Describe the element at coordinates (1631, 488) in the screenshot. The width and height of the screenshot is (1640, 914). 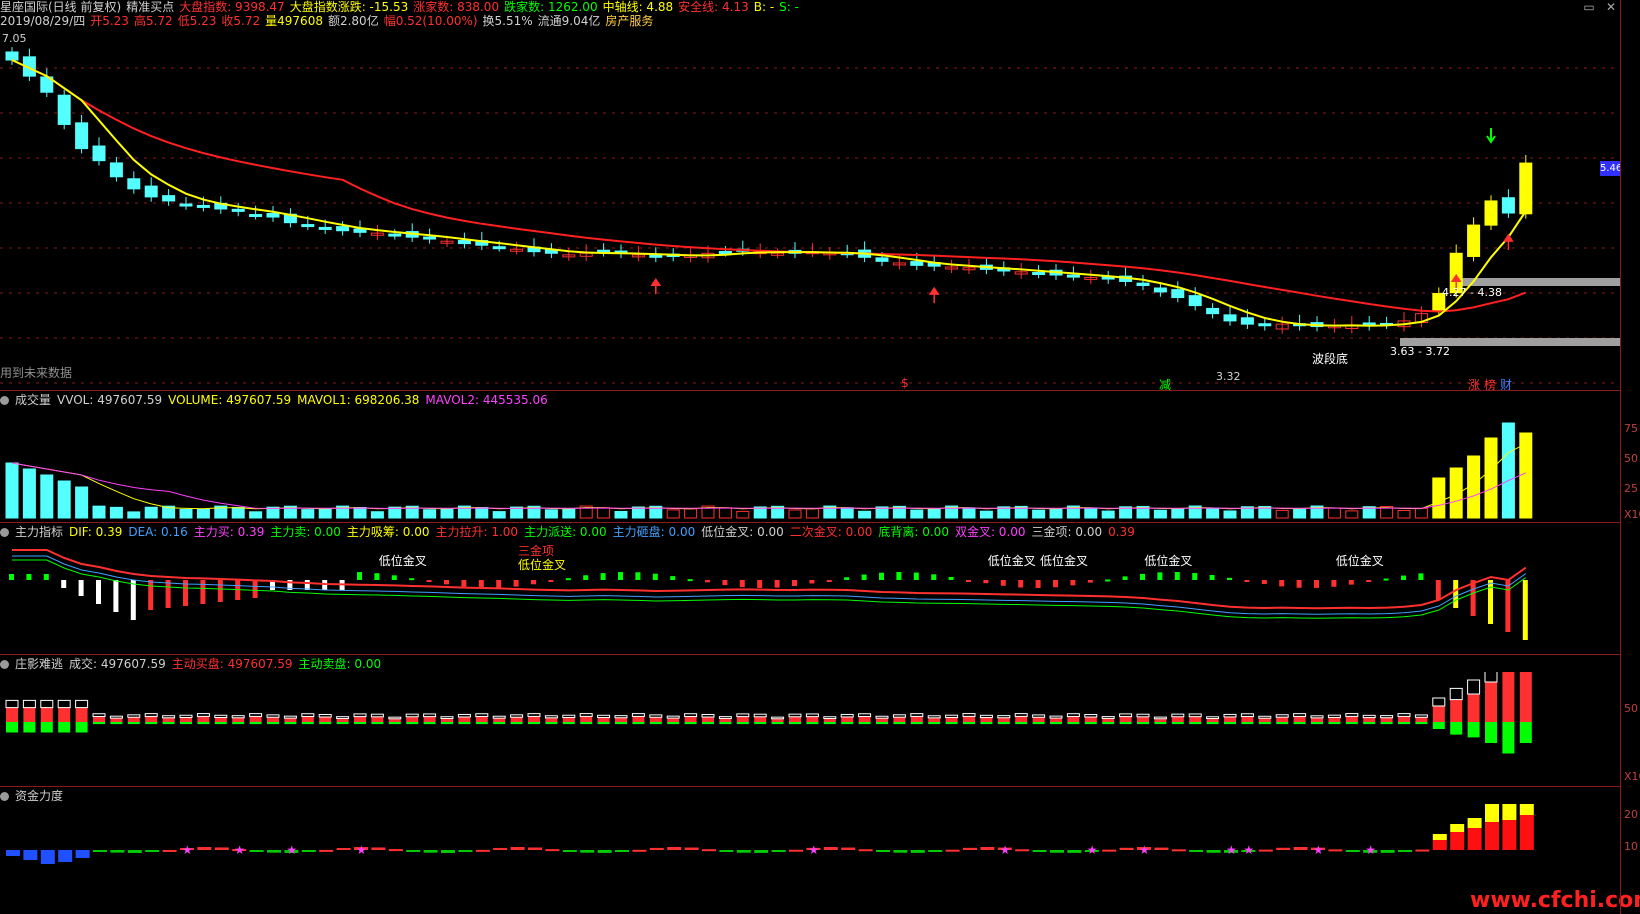
I see `volume-tick: 25` at that location.